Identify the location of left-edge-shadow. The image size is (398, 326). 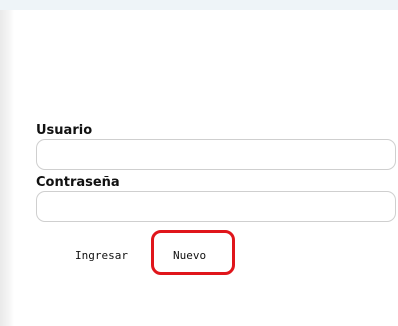
(7, 168).